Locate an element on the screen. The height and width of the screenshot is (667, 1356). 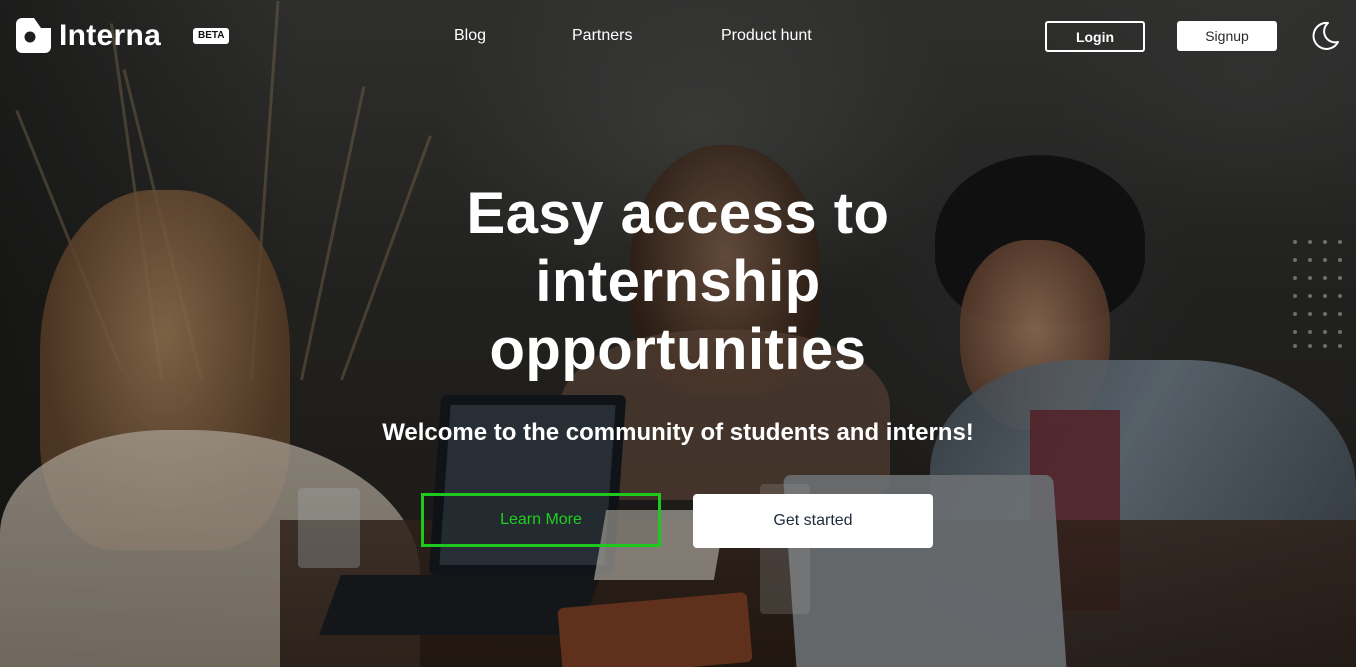
headline-line: Easy access to is located at coordinates (678, 213).